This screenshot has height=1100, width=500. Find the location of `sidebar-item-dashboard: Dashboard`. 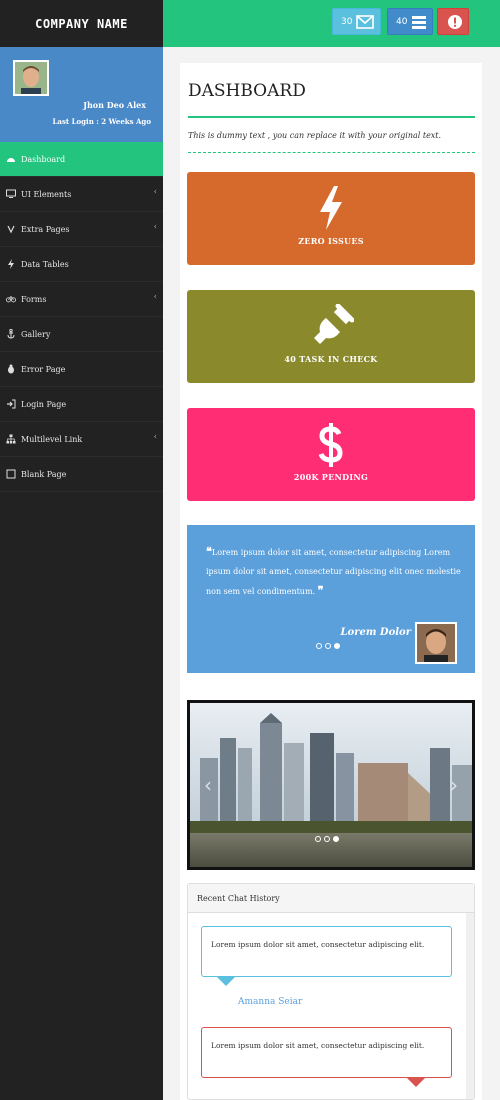

sidebar-item-dashboard: Dashboard is located at coordinates (81, 159).